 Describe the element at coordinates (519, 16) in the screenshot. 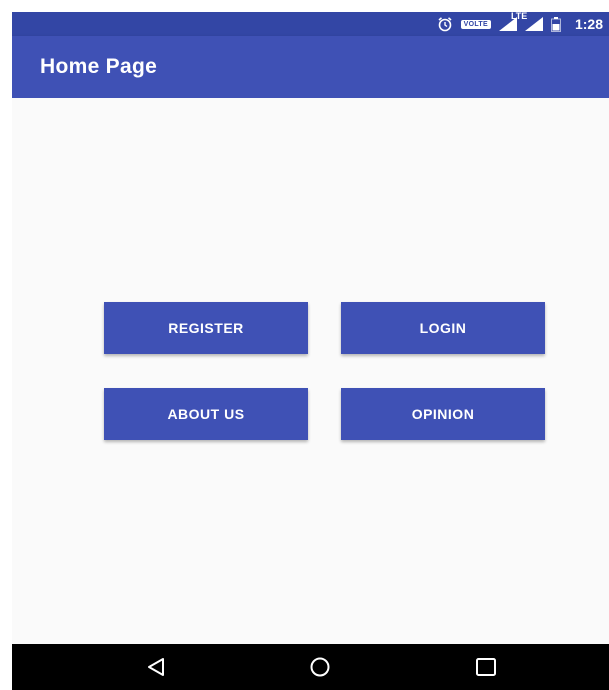

I see `lte-label: LTE` at that location.